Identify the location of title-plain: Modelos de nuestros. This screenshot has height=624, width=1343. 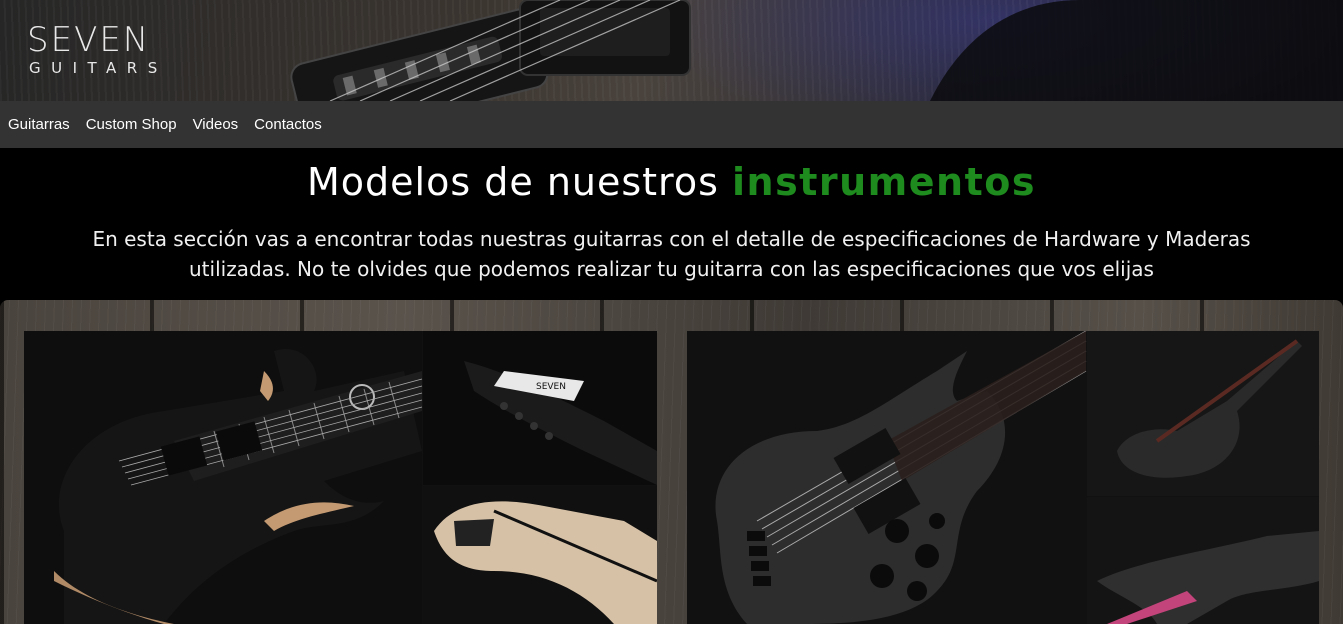
(513, 182).